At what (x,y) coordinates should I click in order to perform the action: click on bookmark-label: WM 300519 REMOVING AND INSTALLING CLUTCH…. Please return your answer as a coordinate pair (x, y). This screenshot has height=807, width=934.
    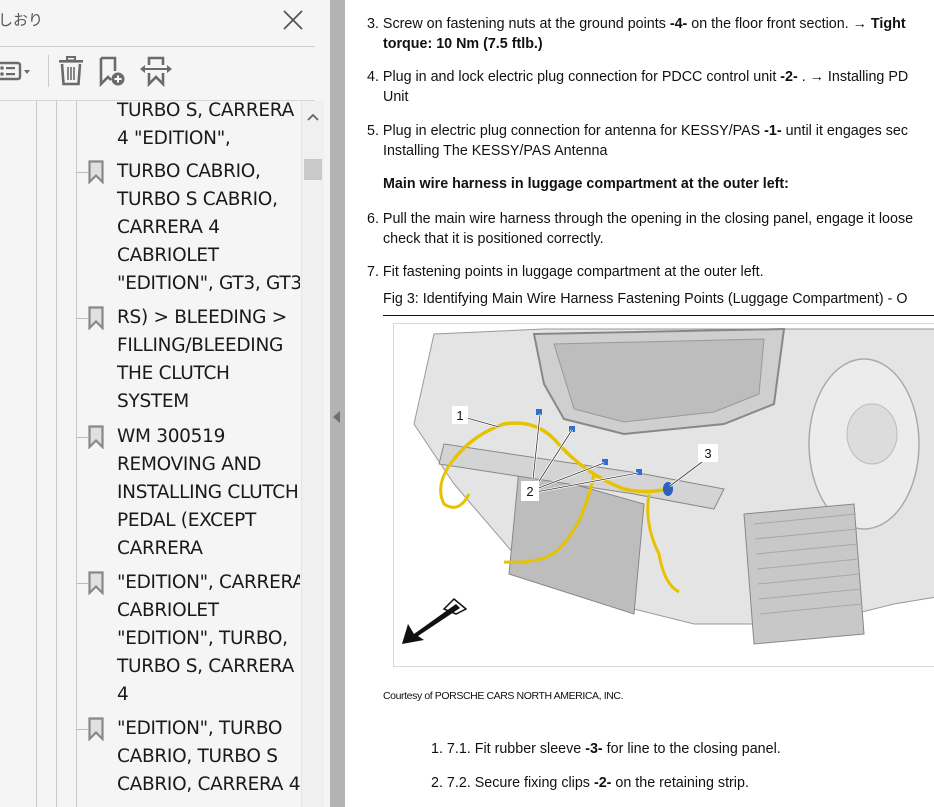
    Looking at the image, I should click on (208, 492).